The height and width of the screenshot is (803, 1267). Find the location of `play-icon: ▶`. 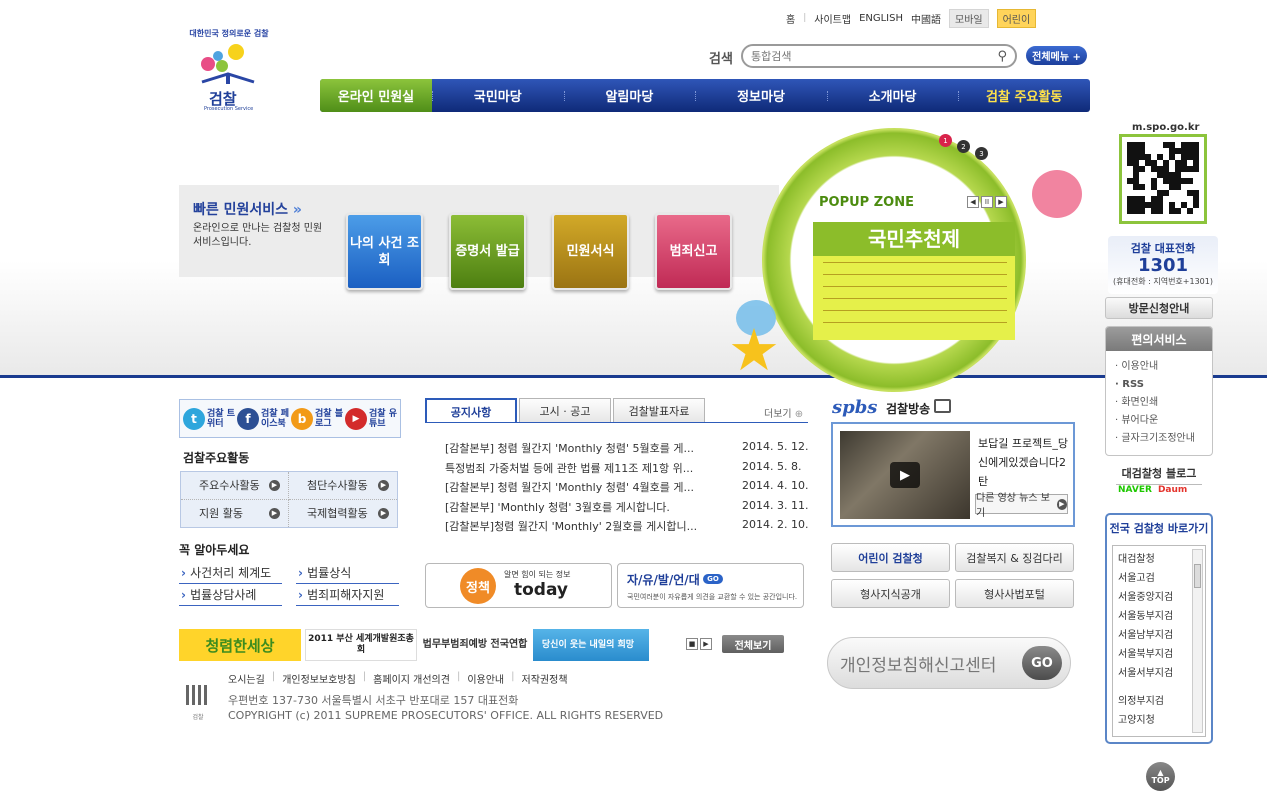

play-icon: ▶ is located at coordinates (905, 475).